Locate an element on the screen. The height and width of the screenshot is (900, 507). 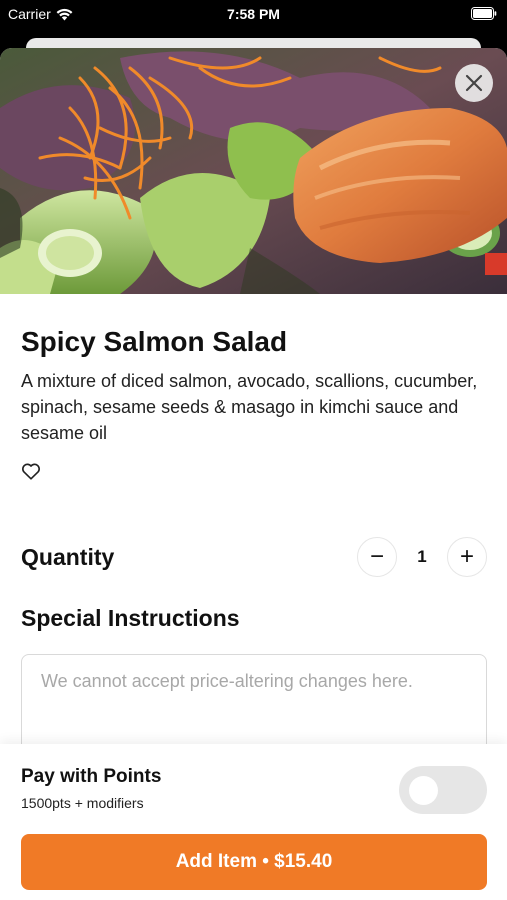
close-button is located at coordinates (474, 83).